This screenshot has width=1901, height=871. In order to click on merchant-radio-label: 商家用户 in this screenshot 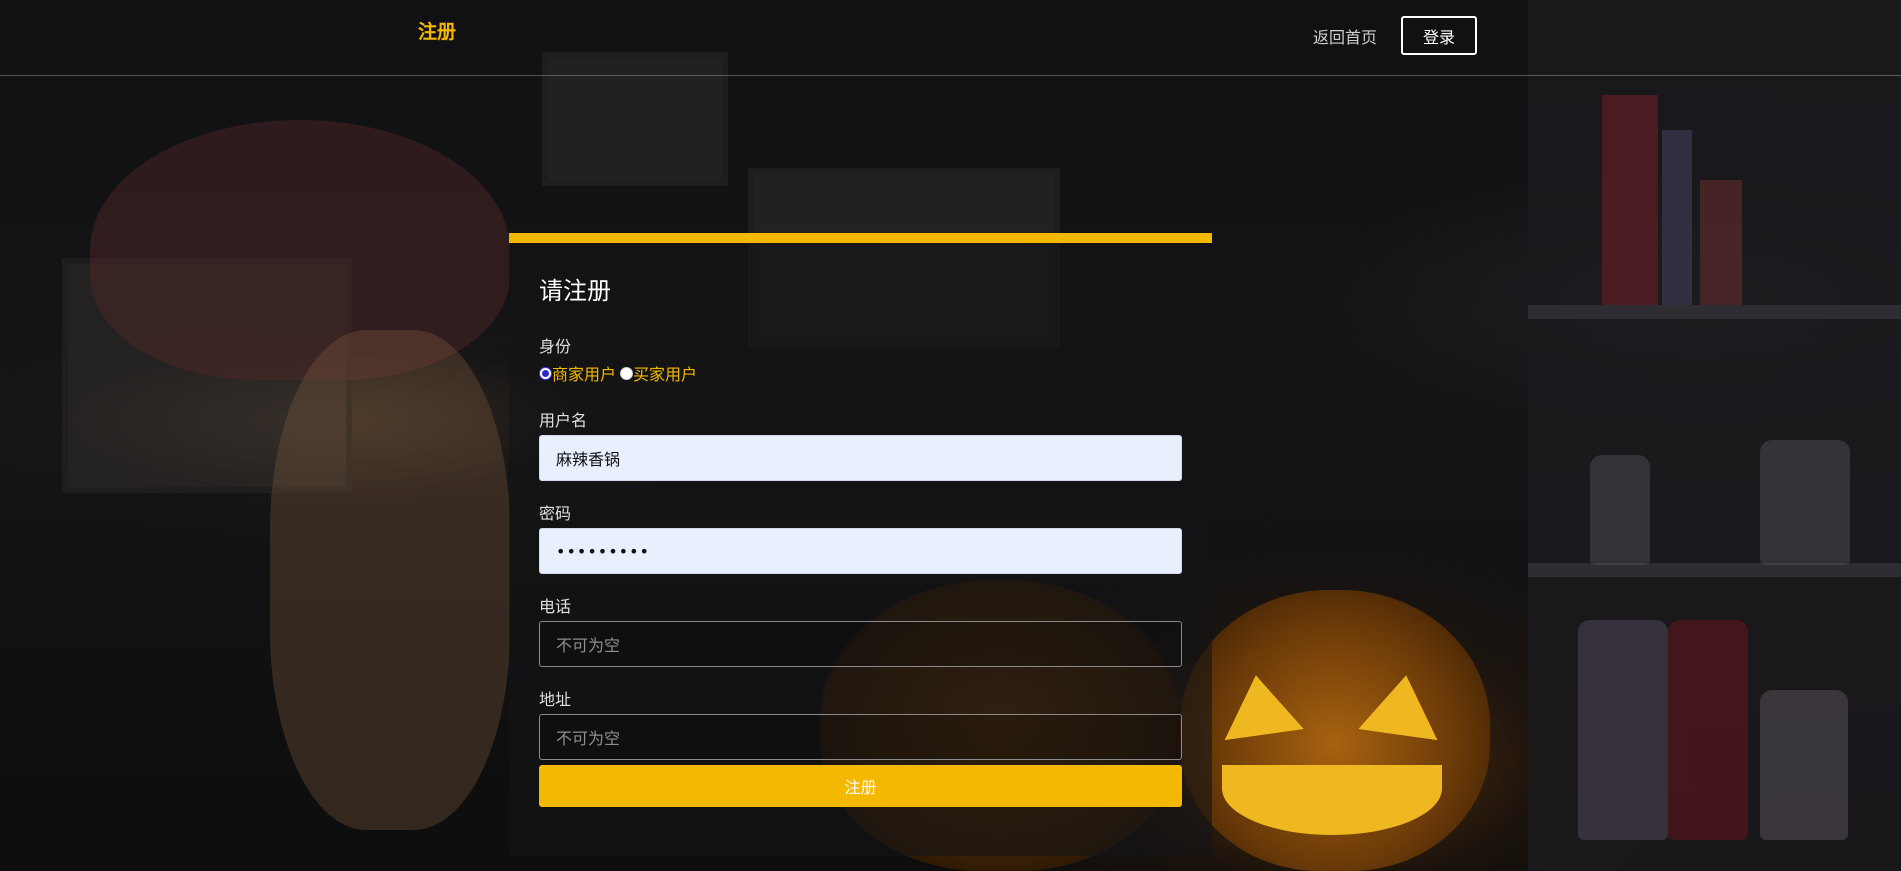, I will do `click(584, 373)`.